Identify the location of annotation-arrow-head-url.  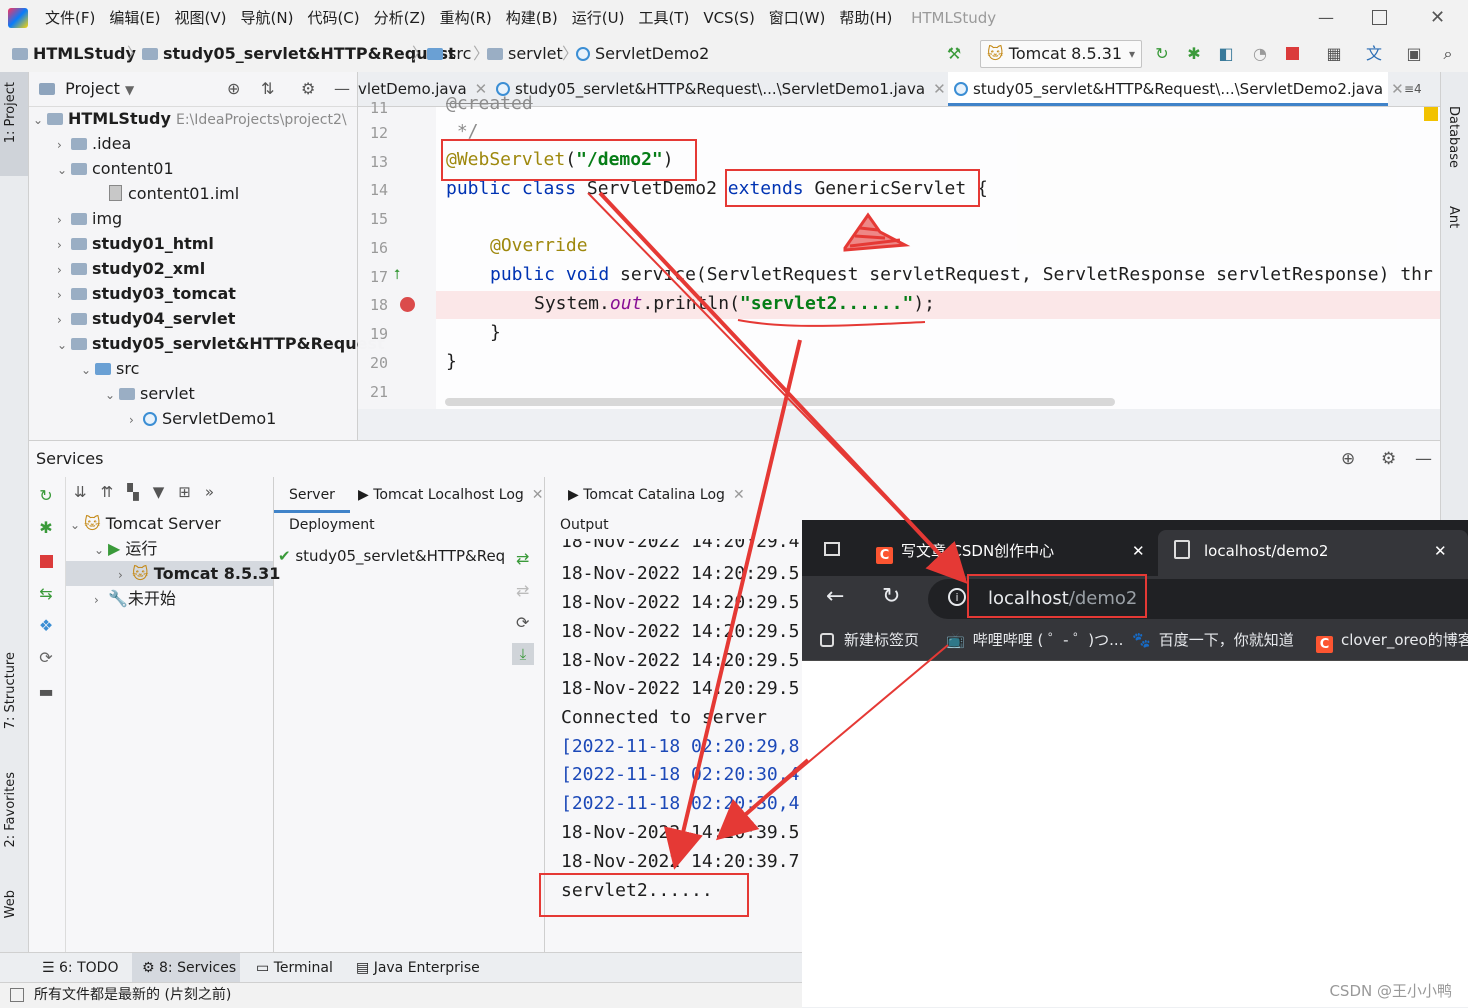
(783, 387).